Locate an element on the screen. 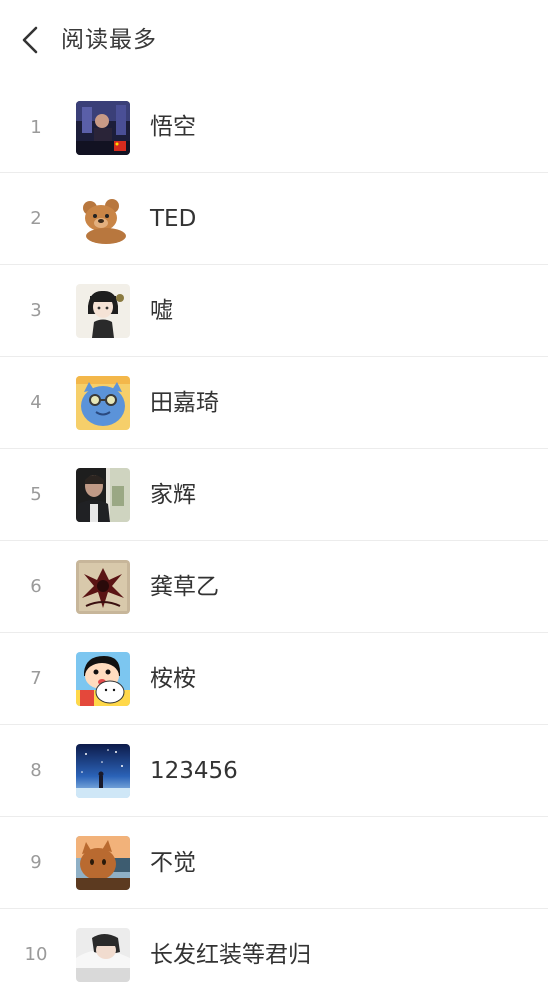 The image size is (548, 1000). list-item: 1 悟空 is located at coordinates (274, 127).